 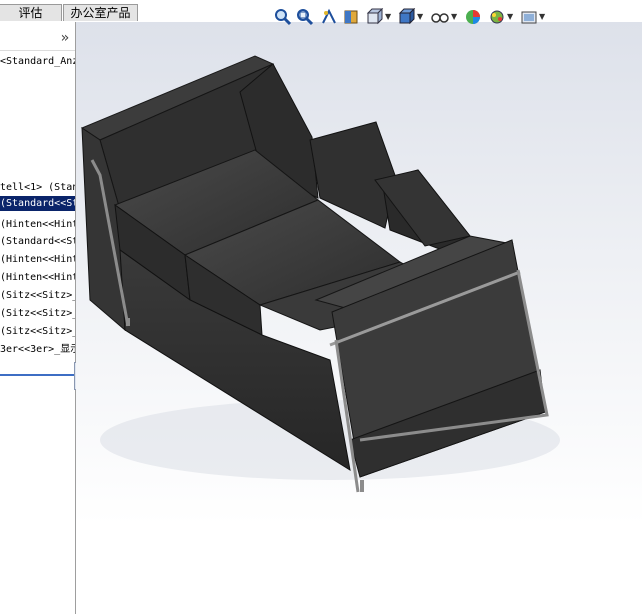 What do you see at coordinates (443, 17) in the screenshot?
I see `hide-show-items-icon: ▼` at bounding box center [443, 17].